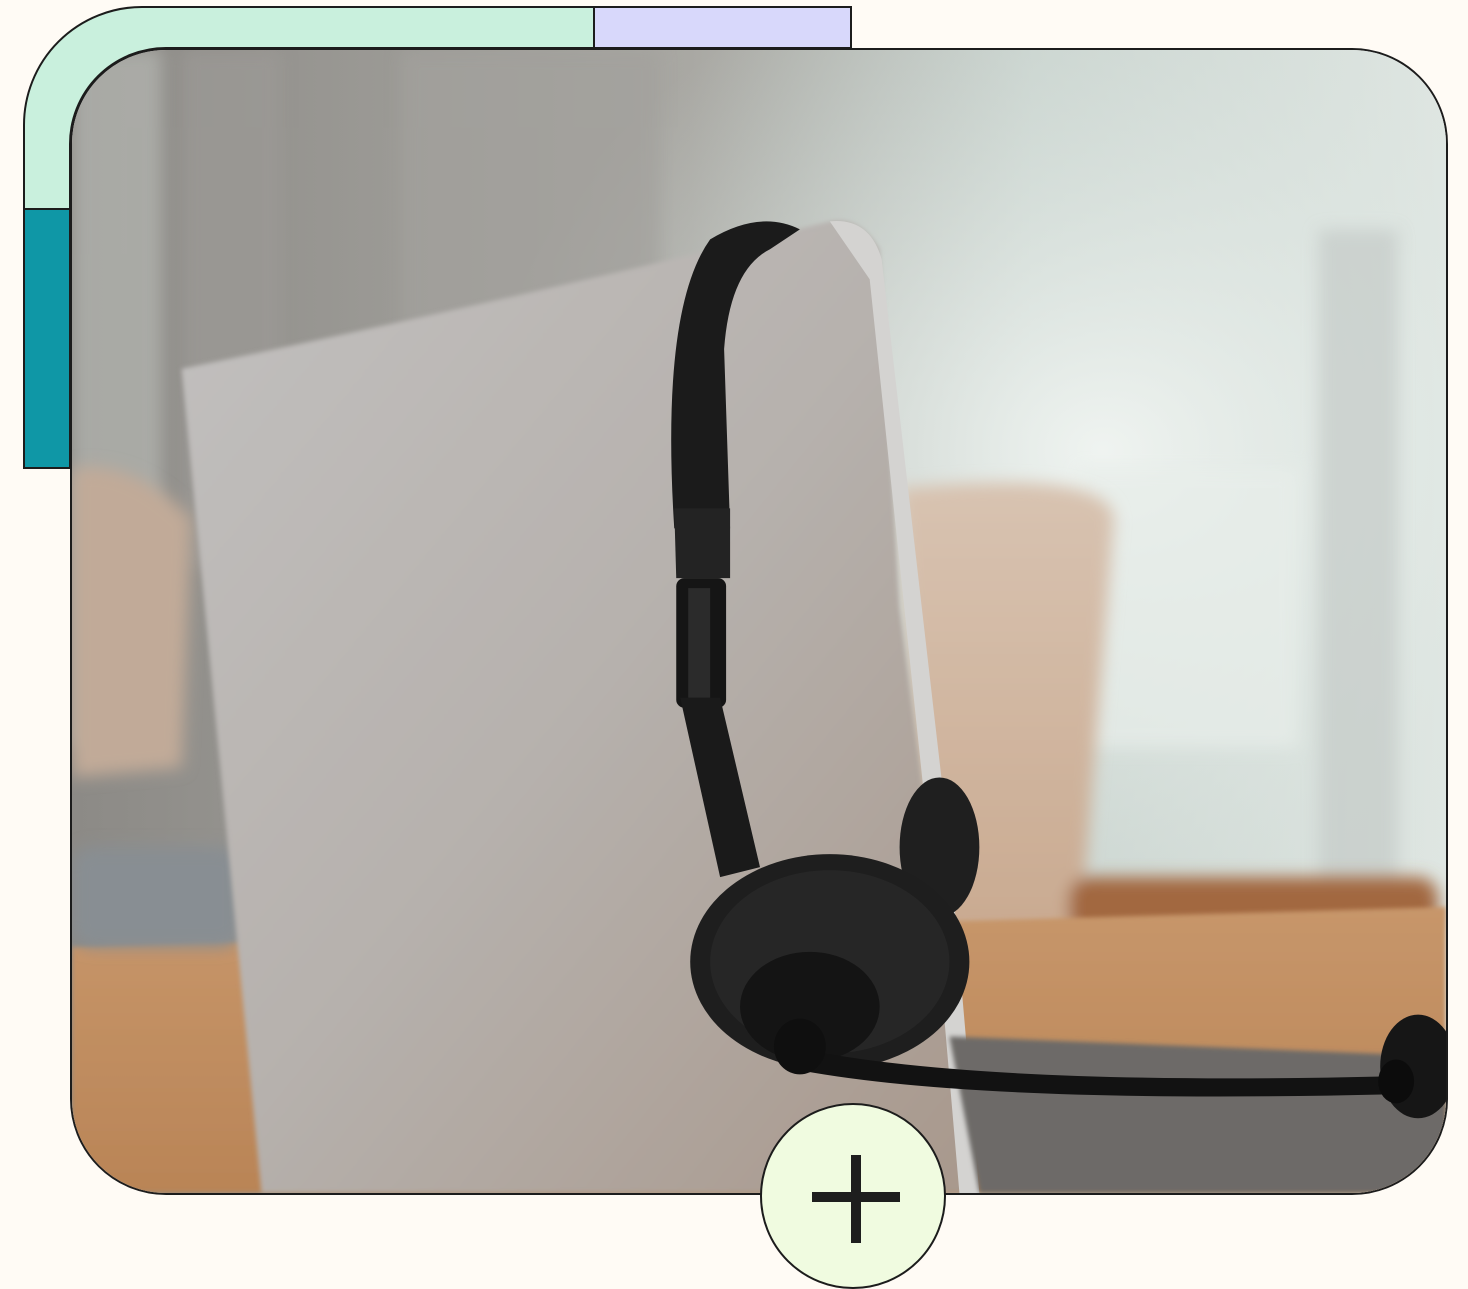  I want to click on add-button, so click(853, 1196).